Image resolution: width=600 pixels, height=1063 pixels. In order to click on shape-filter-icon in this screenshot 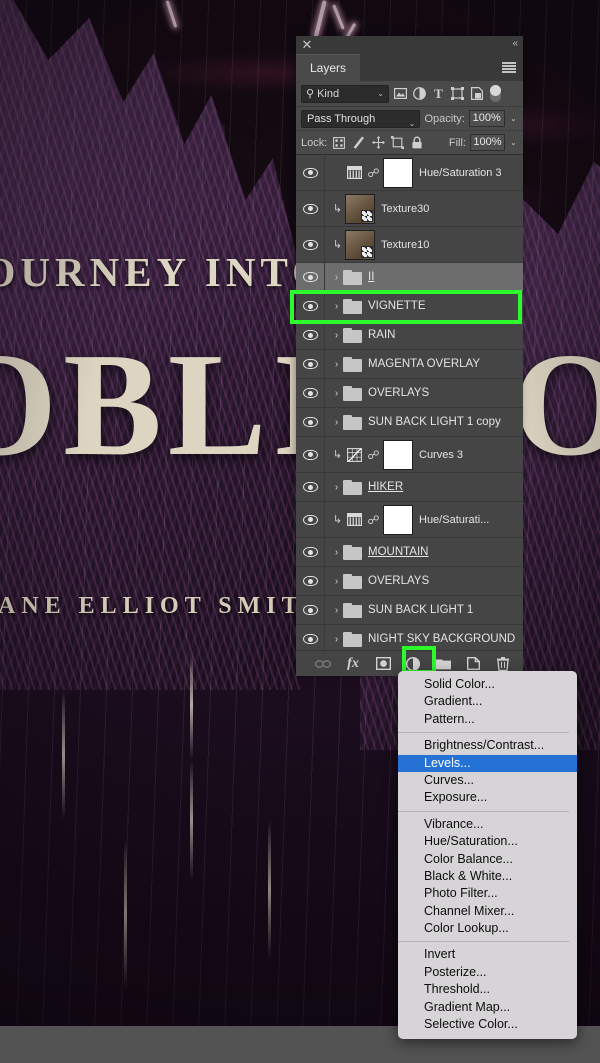, I will do `click(457, 94)`.